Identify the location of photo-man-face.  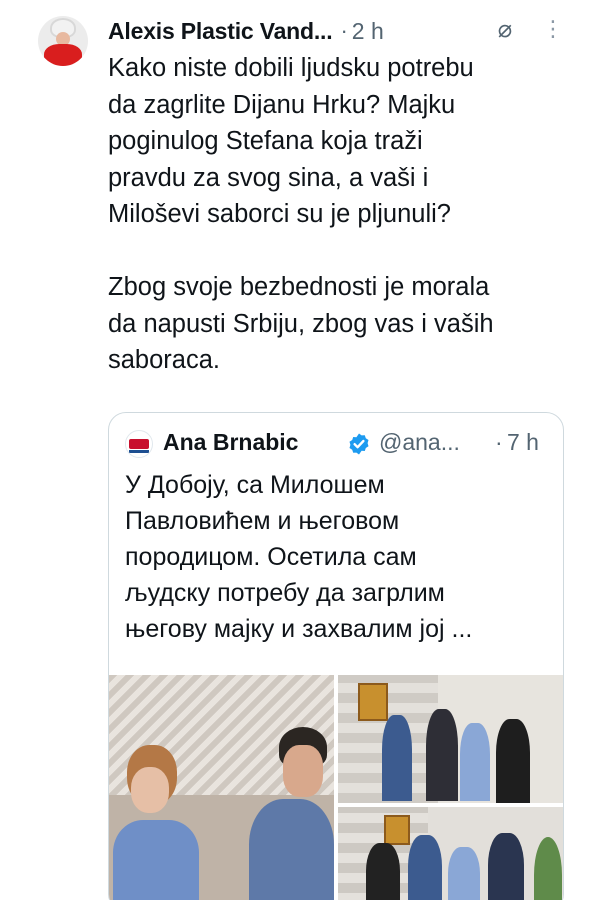
(303, 771).